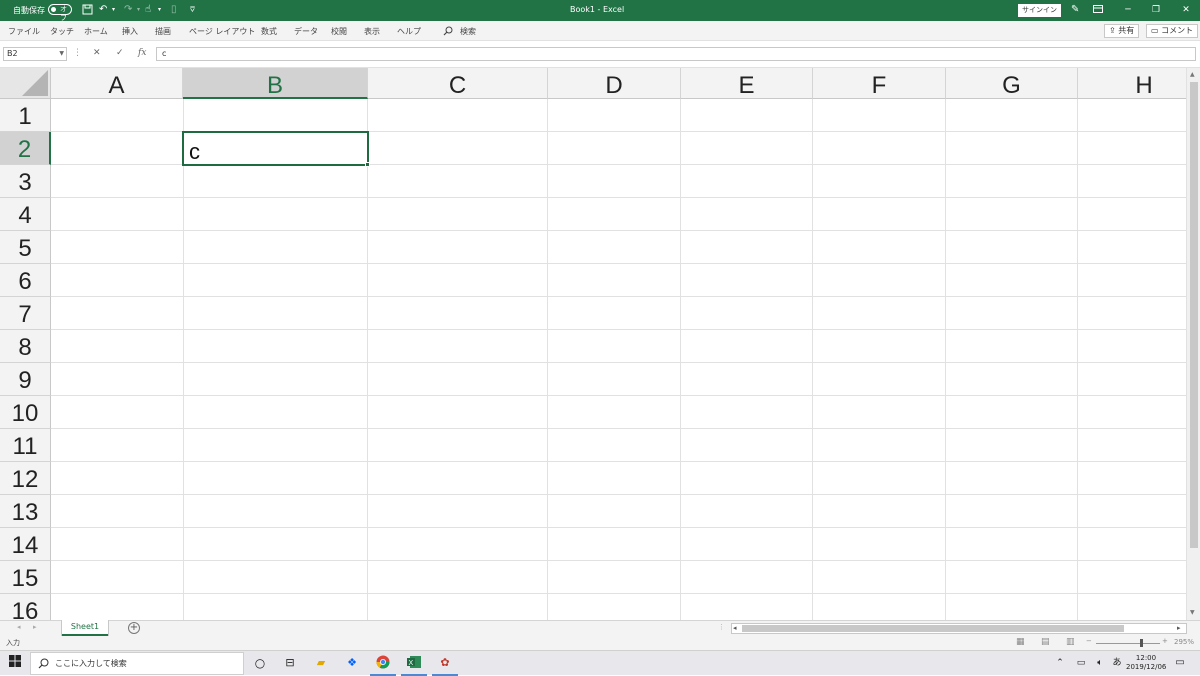 The height and width of the screenshot is (676, 1200). I want to click on close-button: ✕, so click(1186, 10).